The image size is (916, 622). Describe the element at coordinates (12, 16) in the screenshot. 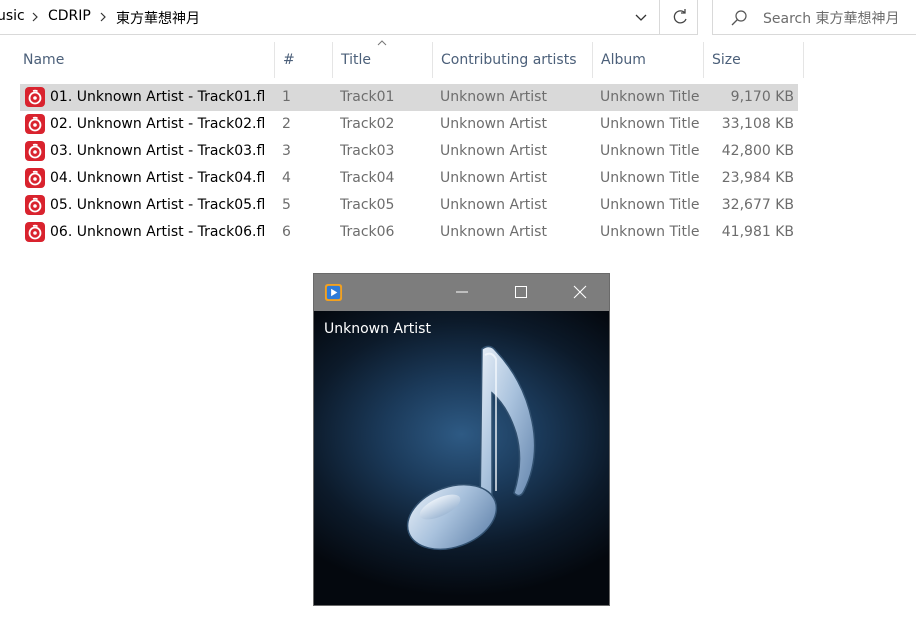

I see `breadcrumb-item-music: usic` at that location.